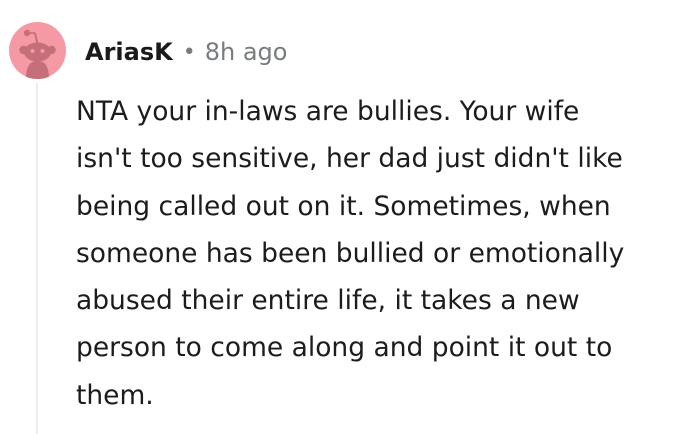  Describe the element at coordinates (115, 395) in the screenshot. I see `comment-body-line: them.` at that location.